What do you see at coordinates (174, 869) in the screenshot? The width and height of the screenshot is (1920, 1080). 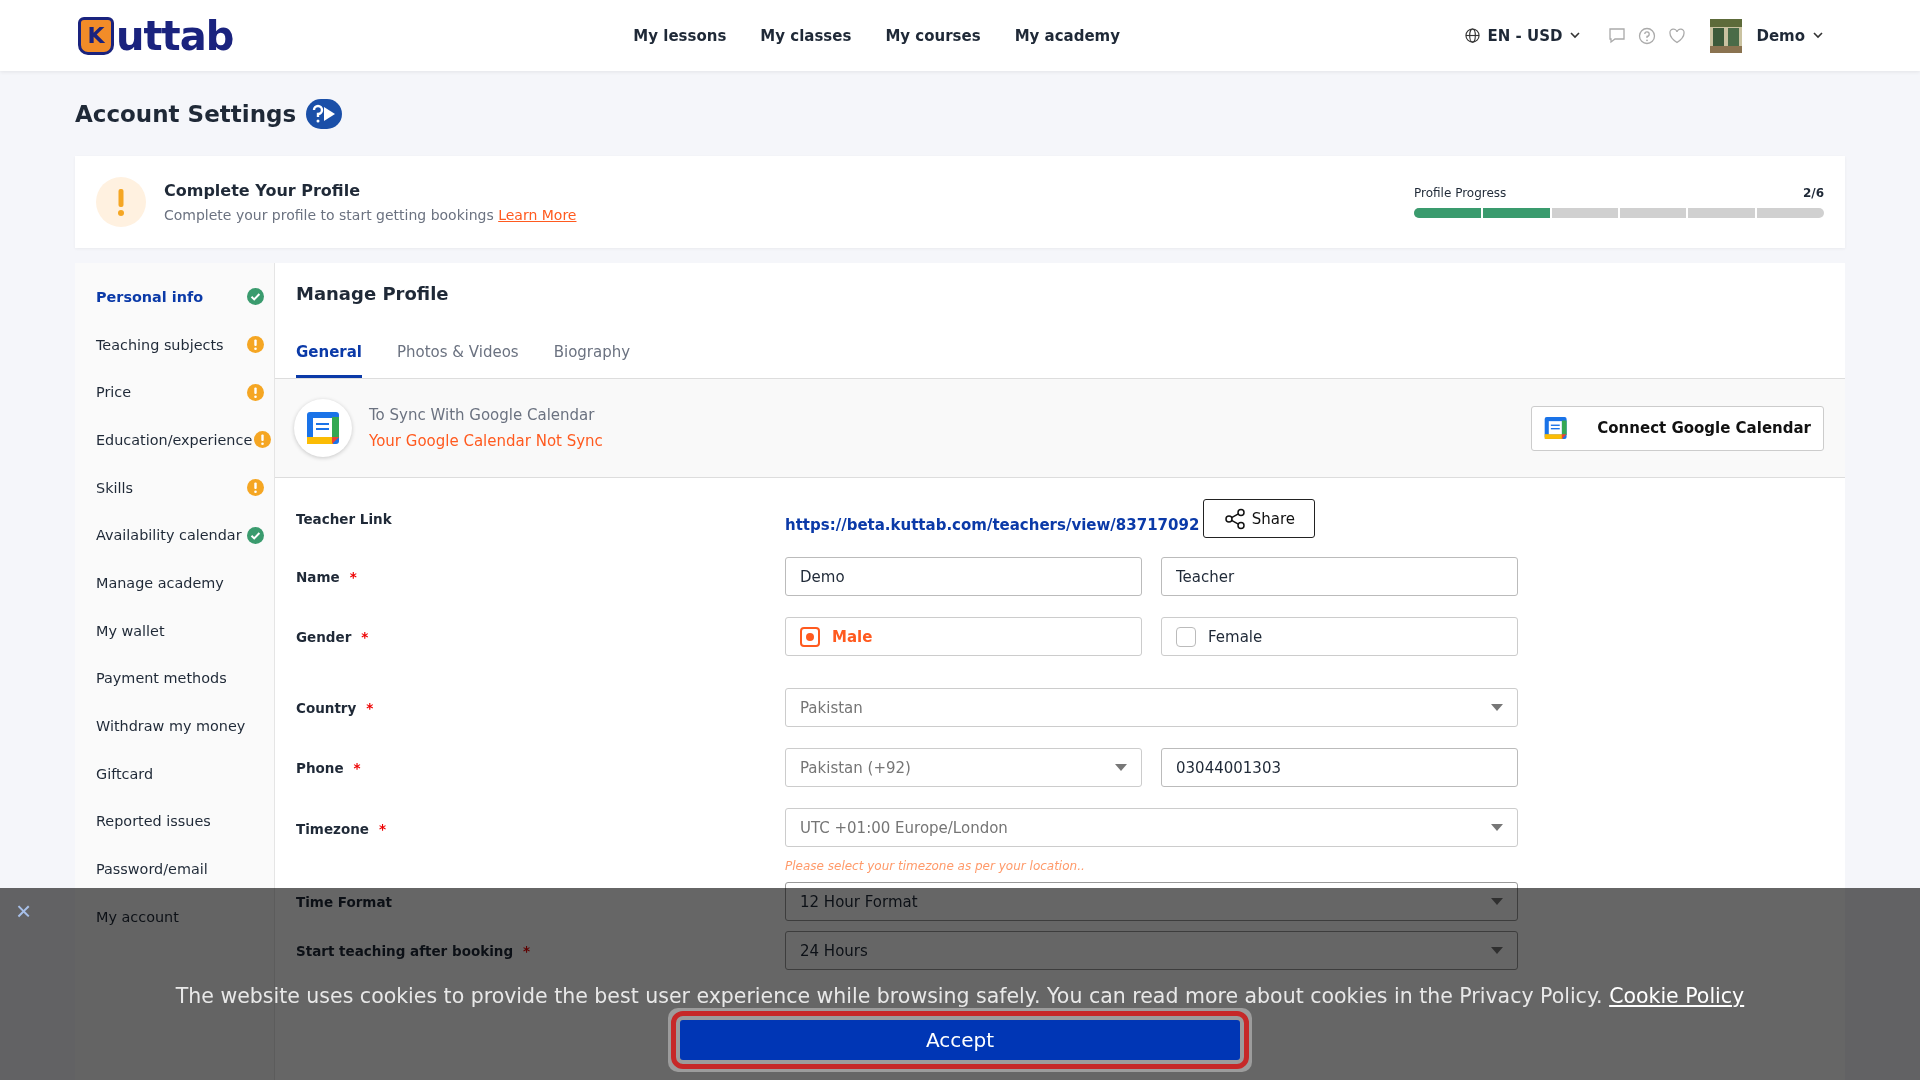 I see `sidebar-item: Password/email` at bounding box center [174, 869].